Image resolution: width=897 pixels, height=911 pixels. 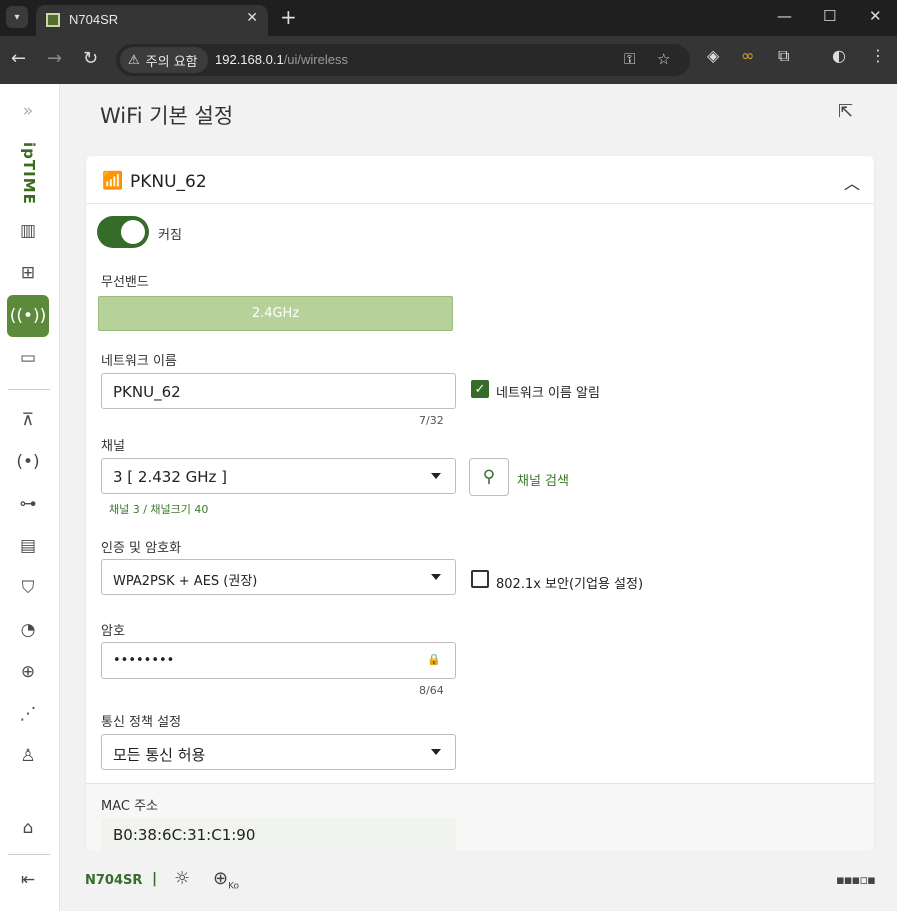 What do you see at coordinates (845, 111) in the screenshot?
I see `share-icon: ⇱` at bounding box center [845, 111].